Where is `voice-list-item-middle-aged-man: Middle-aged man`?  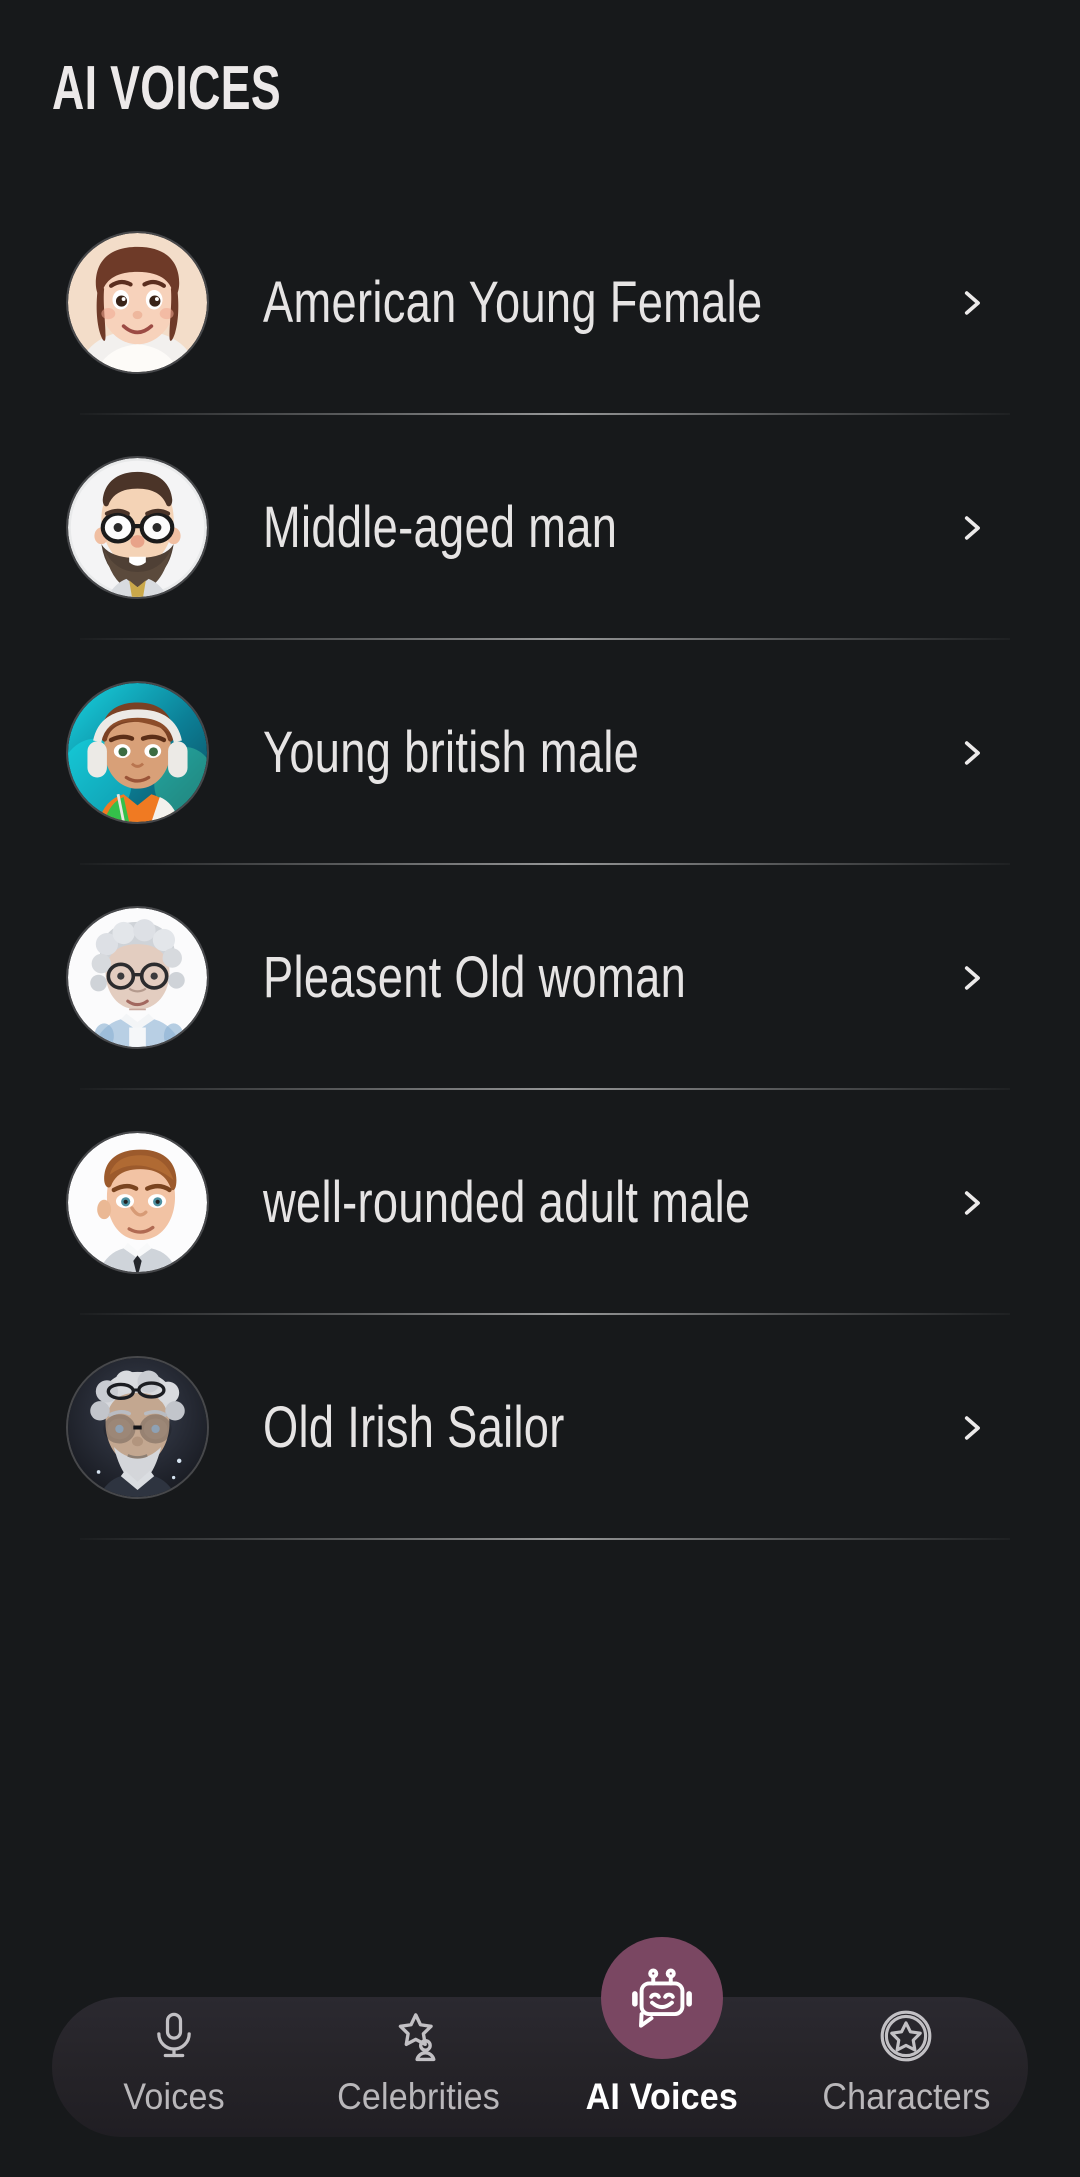
voice-list-item-middle-aged-man: Middle-aged man is located at coordinates (540, 527).